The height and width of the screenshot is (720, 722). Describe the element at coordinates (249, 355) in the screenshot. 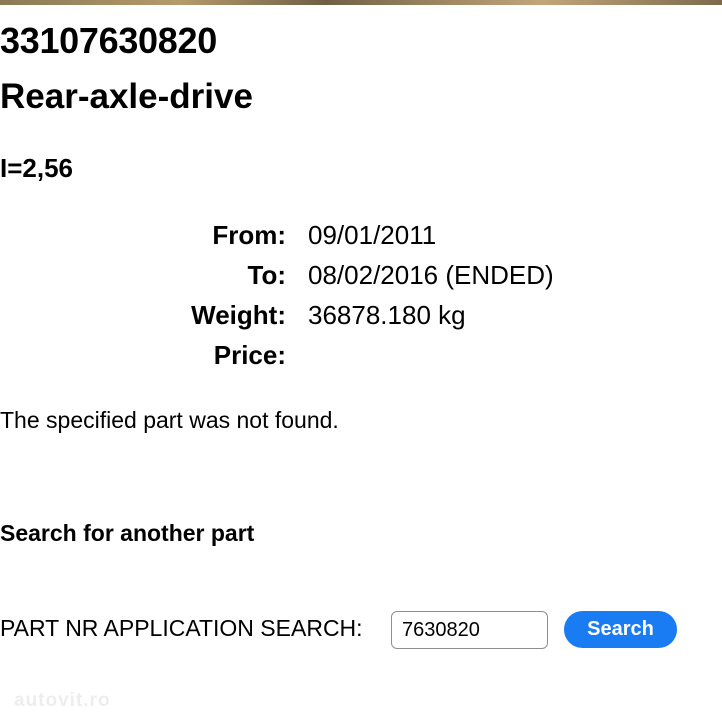

I see `price-label: Price:` at that location.